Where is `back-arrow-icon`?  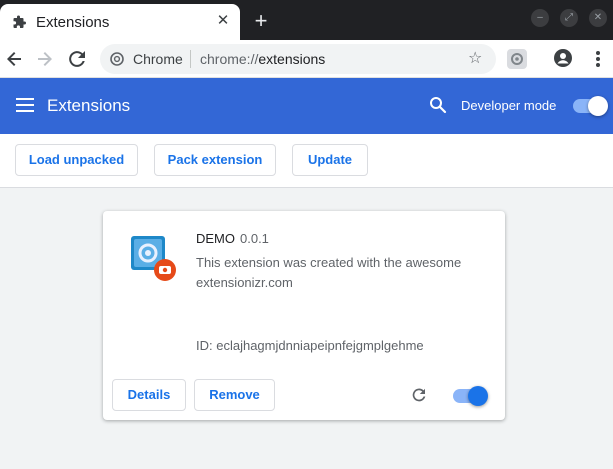
back-arrow-icon is located at coordinates (14, 59).